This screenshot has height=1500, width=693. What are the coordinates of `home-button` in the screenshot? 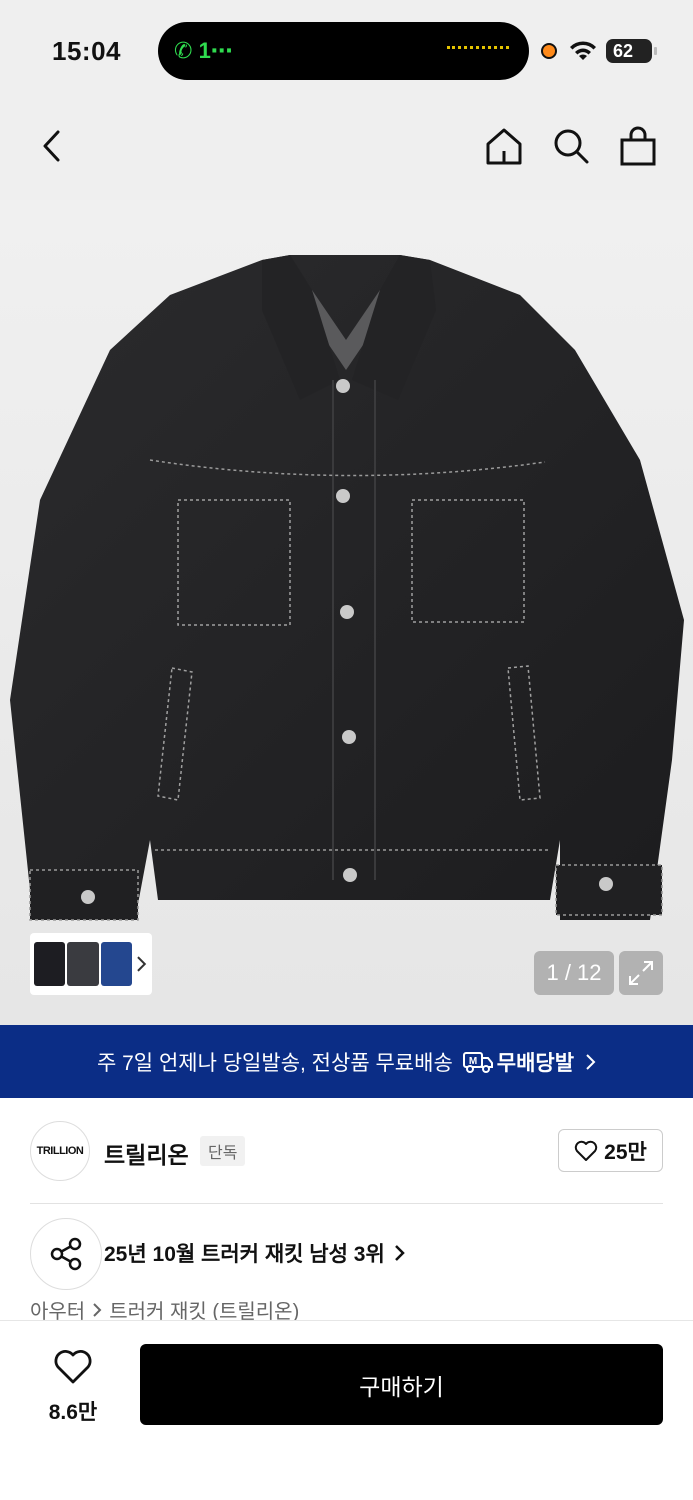 It's located at (504, 146).